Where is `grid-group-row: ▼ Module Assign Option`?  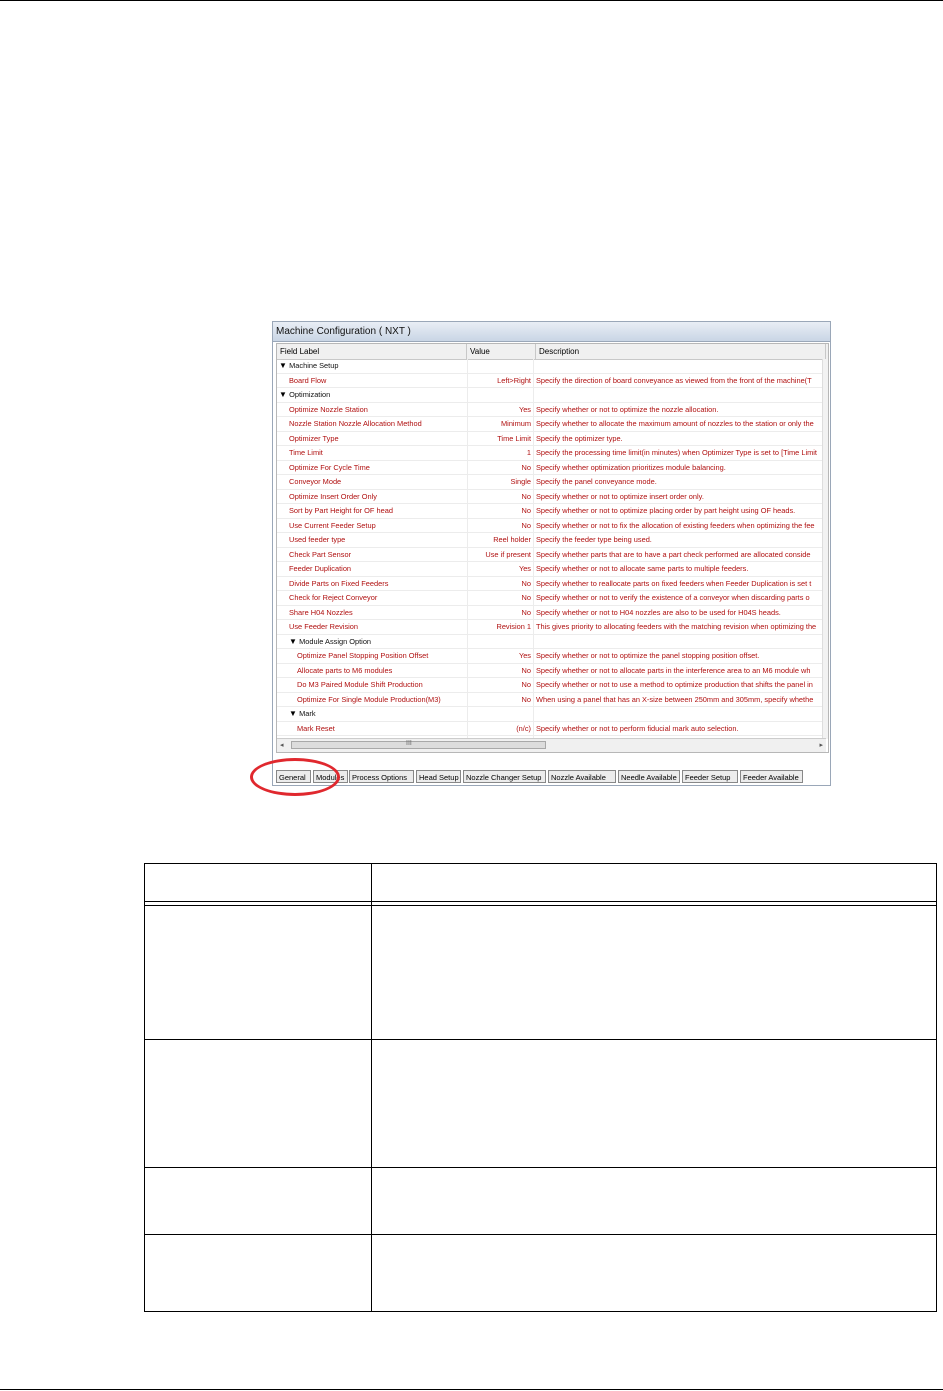 grid-group-row: ▼ Module Assign Option is located at coordinates (551, 642).